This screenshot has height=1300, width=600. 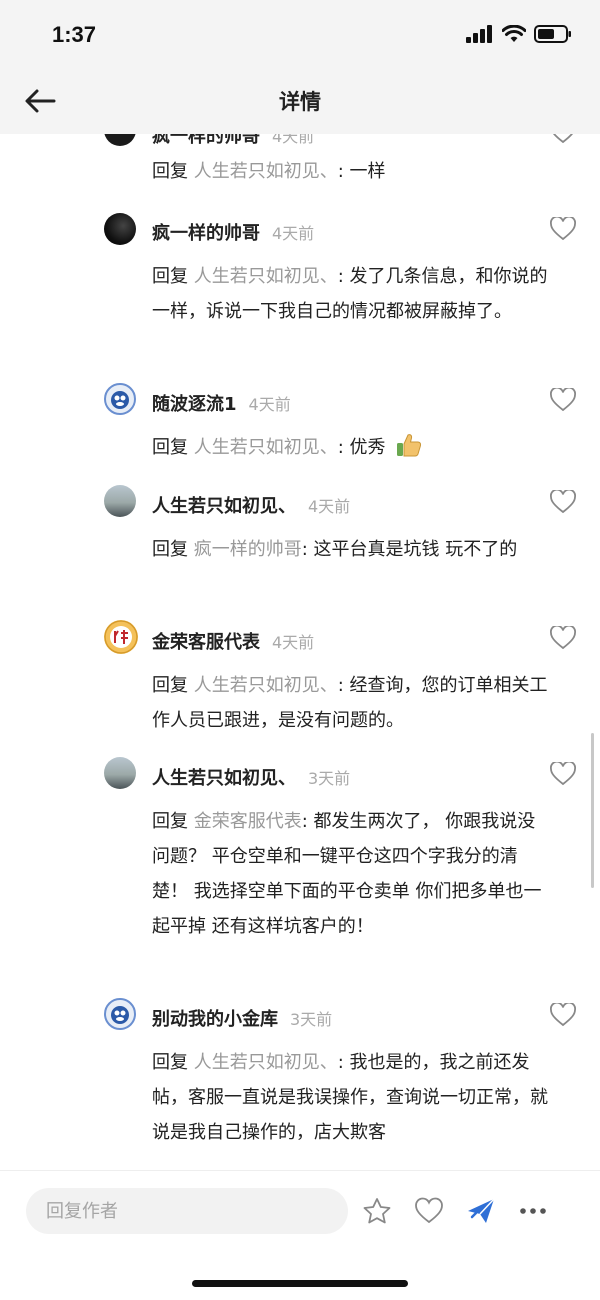 I want to click on status-icons, so click(x=519, y=34).